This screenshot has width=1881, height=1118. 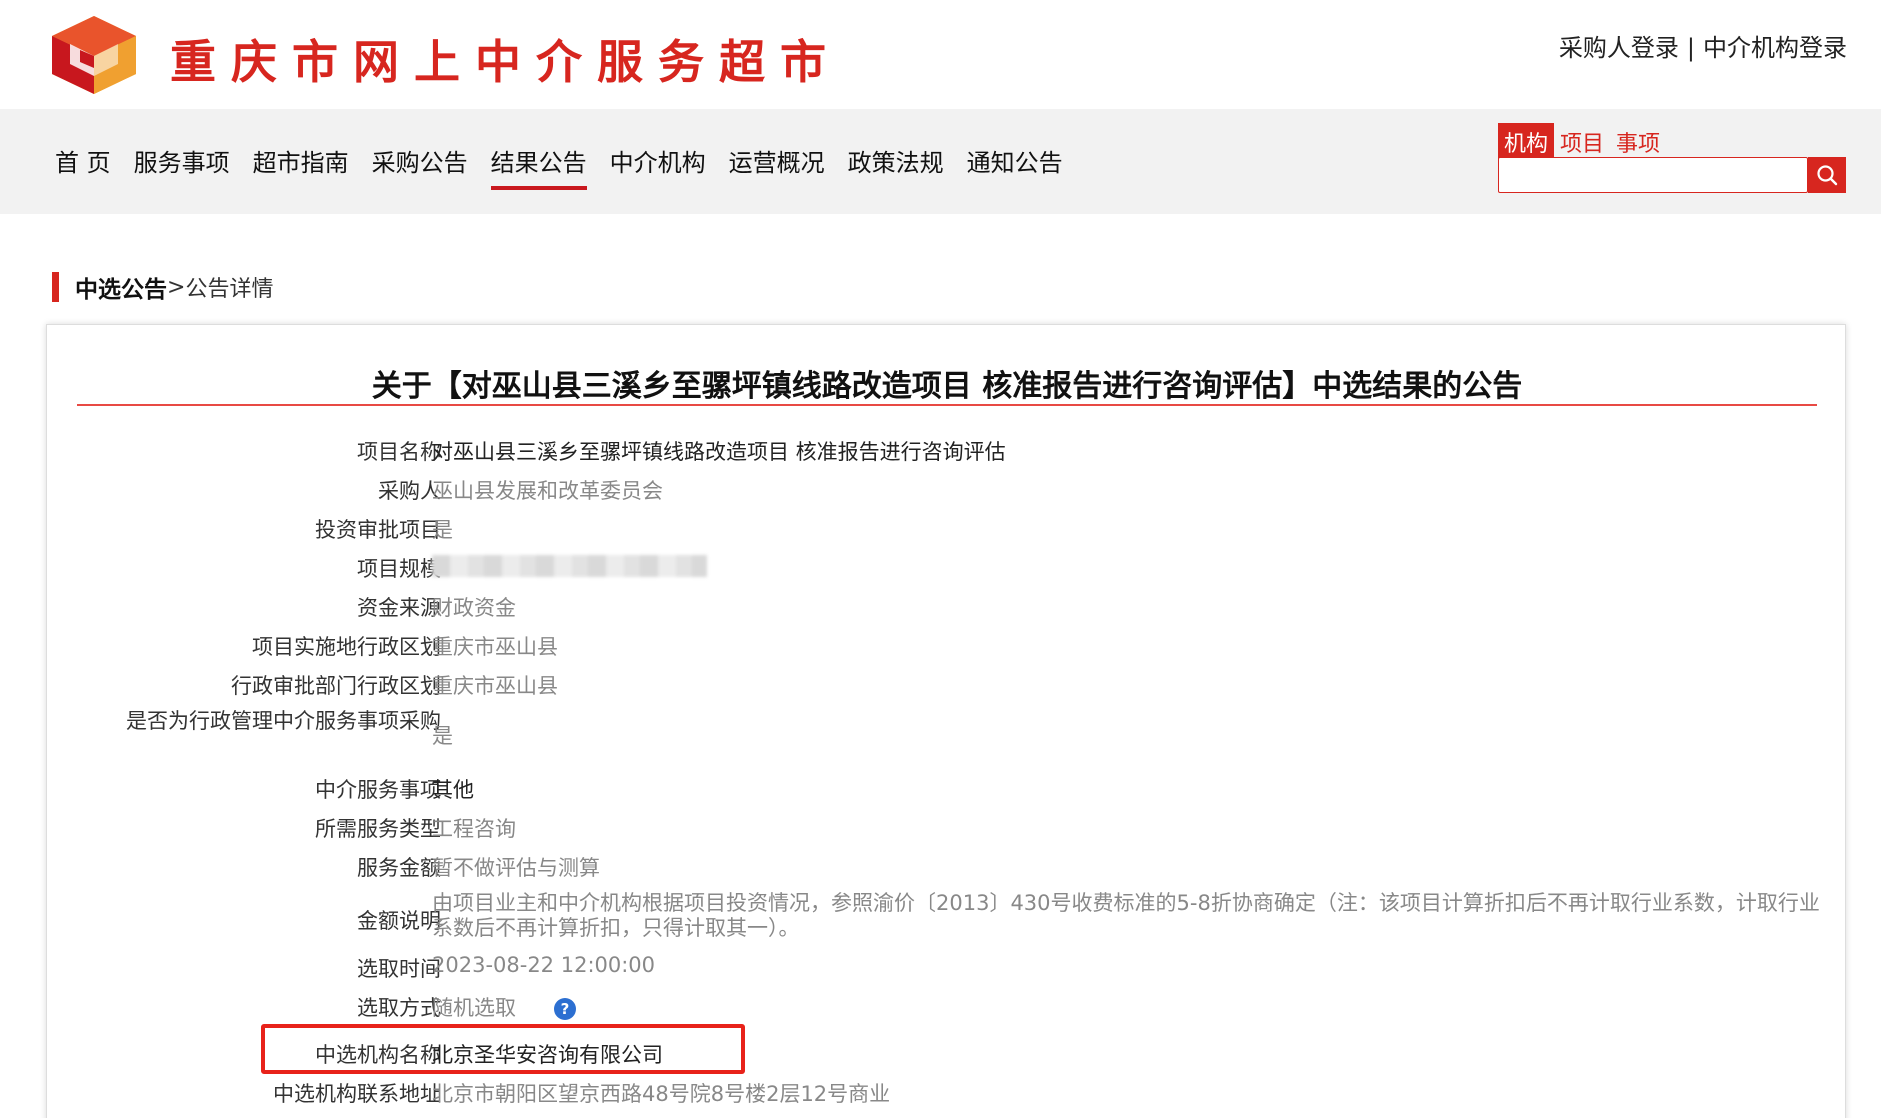 I want to click on nav-item-notifications: 通知公告, so click(x=1015, y=166).